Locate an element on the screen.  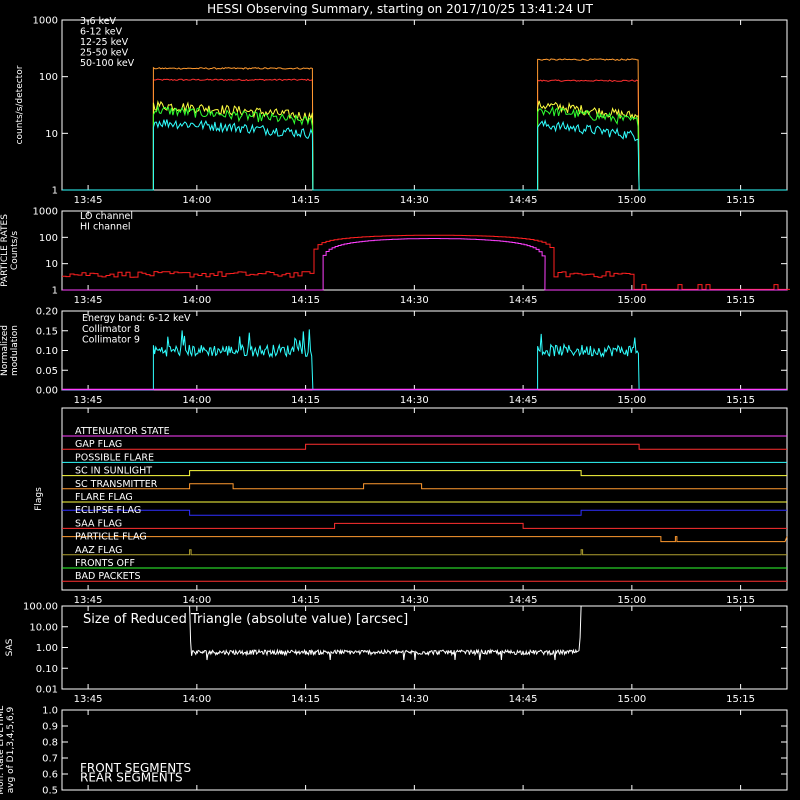
legend-entry: Collimator 9 is located at coordinates (111, 340).